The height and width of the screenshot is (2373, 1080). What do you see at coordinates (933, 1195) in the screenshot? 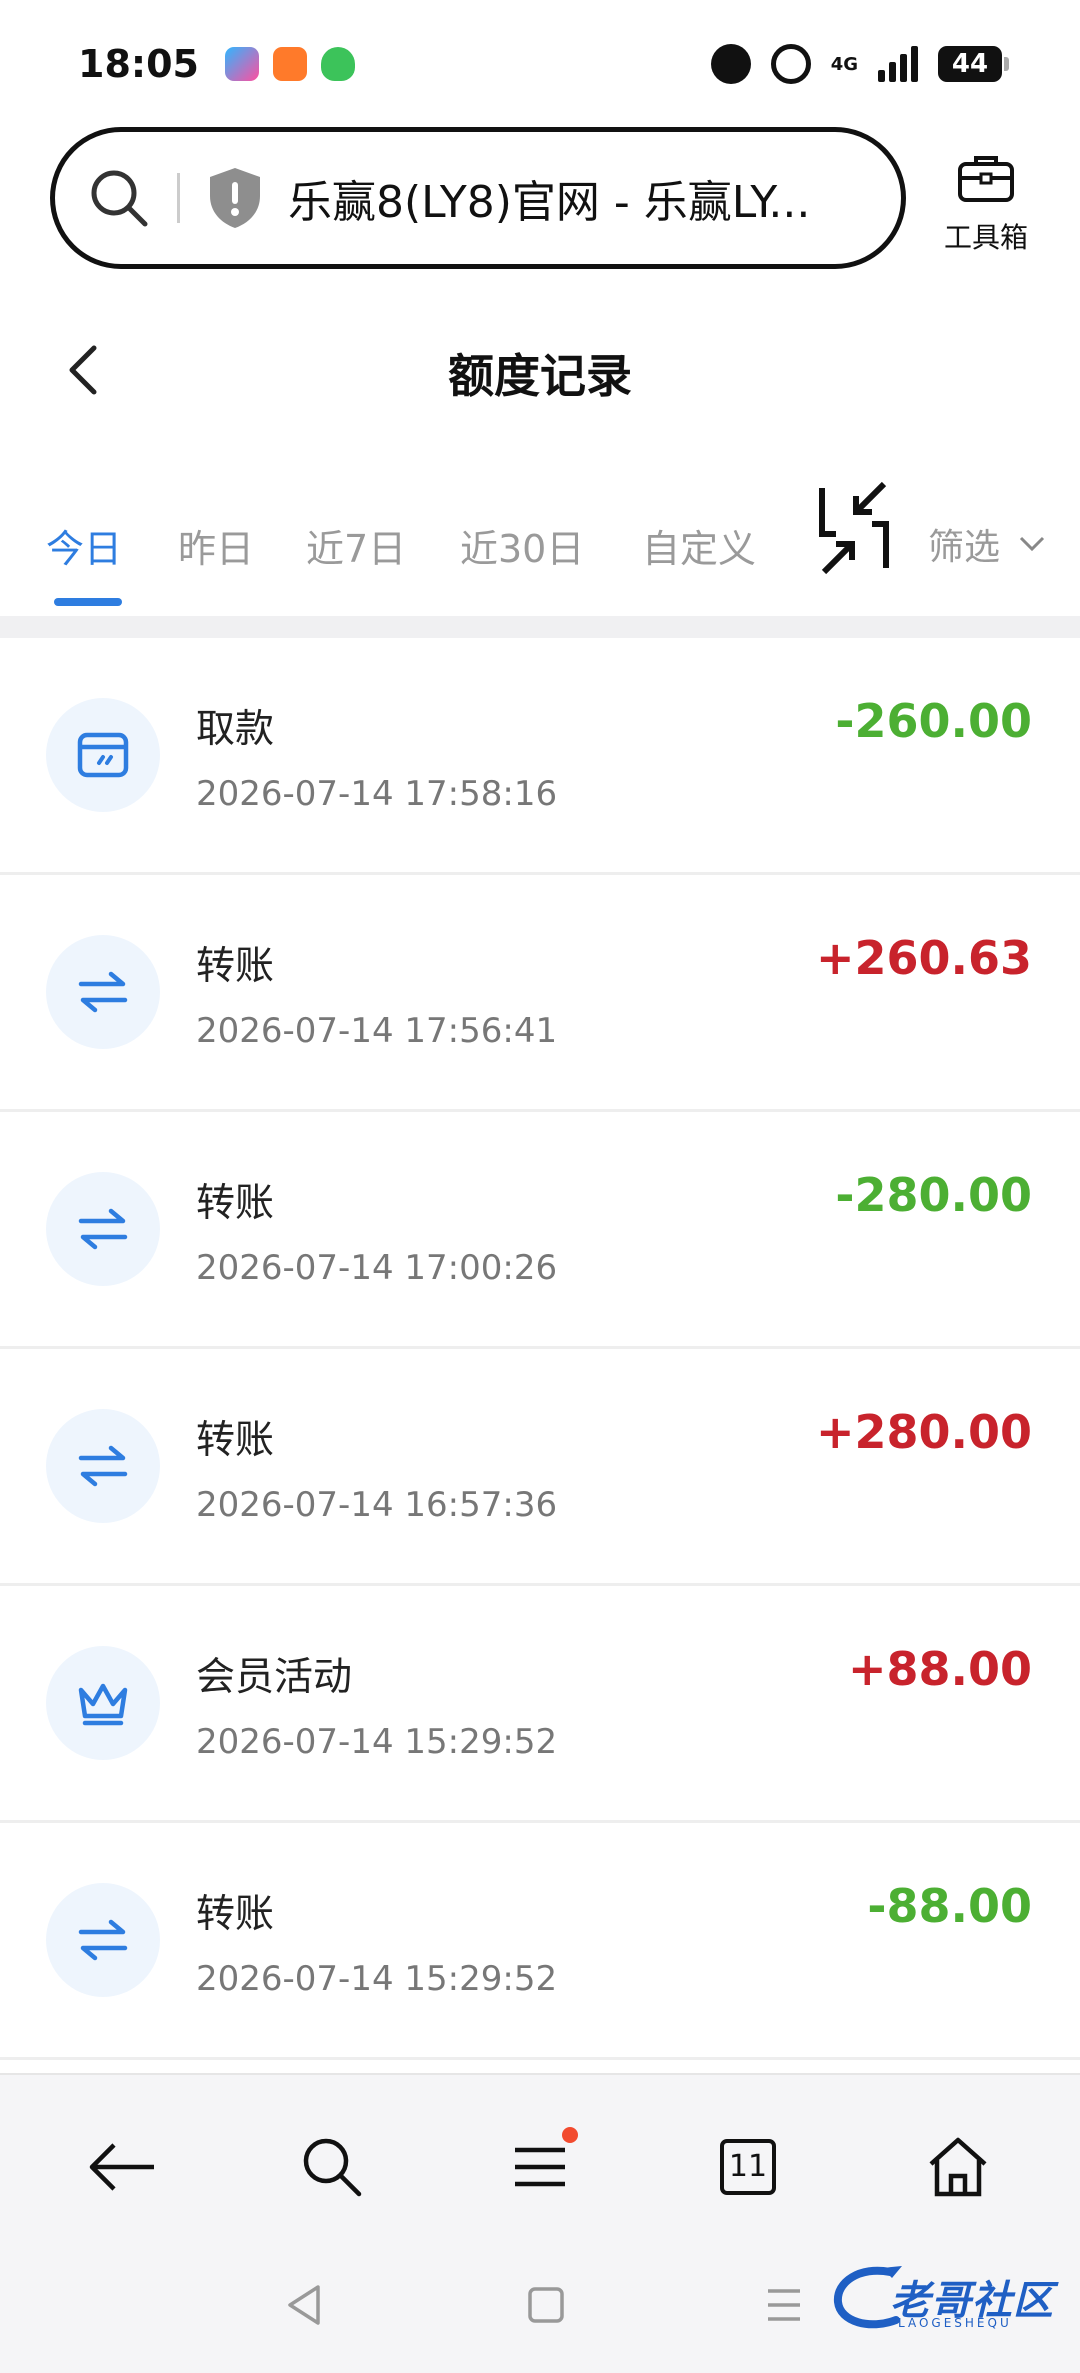
I see `record-amount: -280.00` at bounding box center [933, 1195].